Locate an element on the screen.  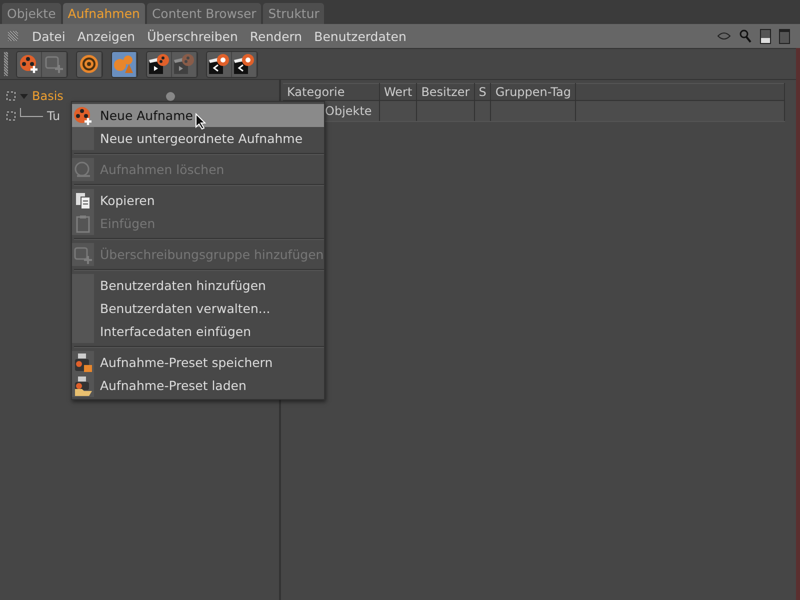
context-menu-item: Neue Aufname is located at coordinates (198, 115).